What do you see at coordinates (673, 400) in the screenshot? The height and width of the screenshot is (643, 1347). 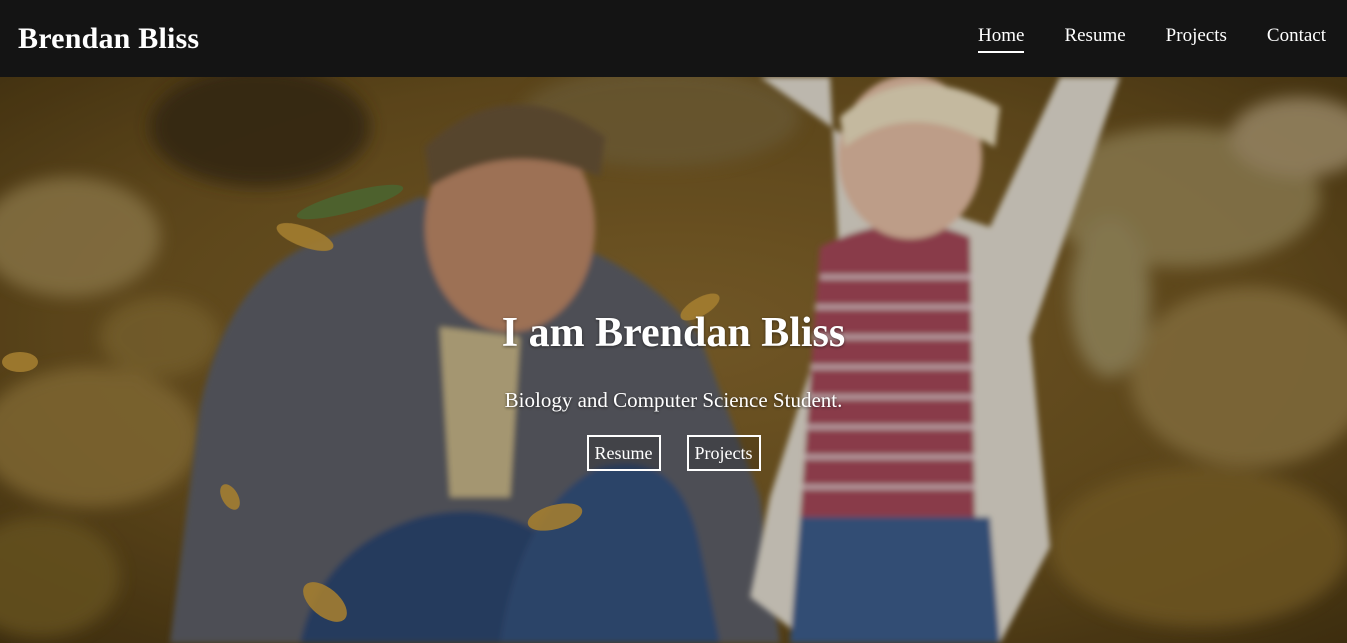 I see `hero-subtitle: Biology and Computer Science Student.` at bounding box center [673, 400].